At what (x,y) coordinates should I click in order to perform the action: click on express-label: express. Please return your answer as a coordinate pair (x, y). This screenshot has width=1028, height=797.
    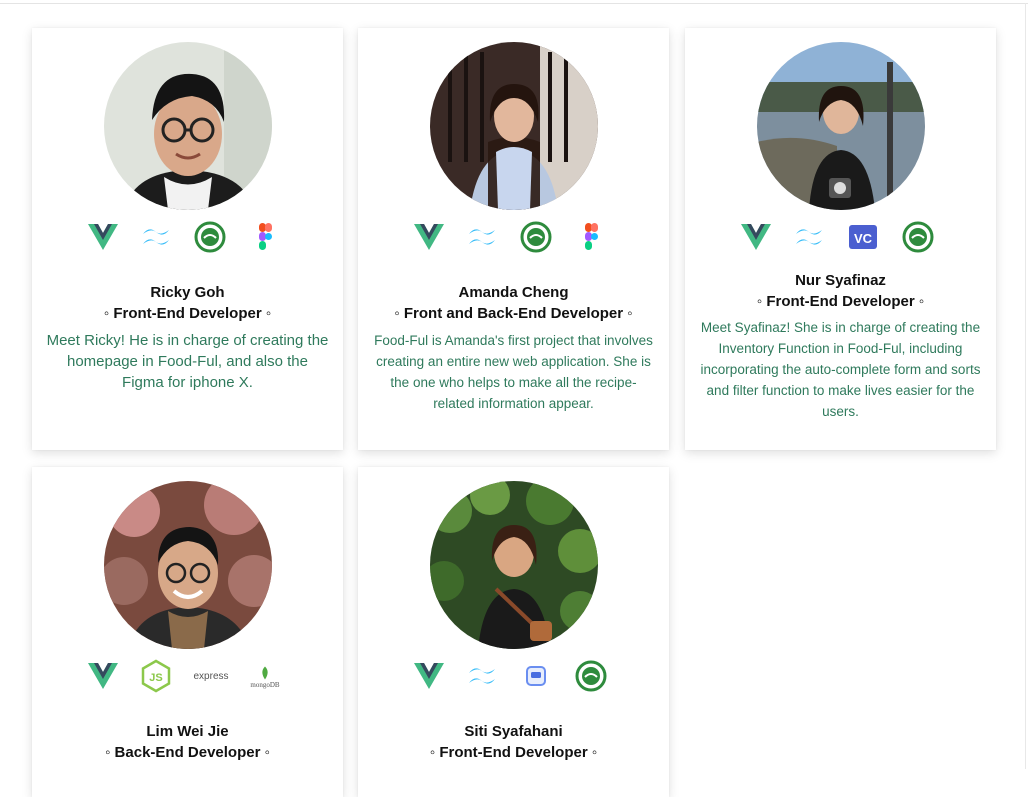
    Looking at the image, I should click on (211, 676).